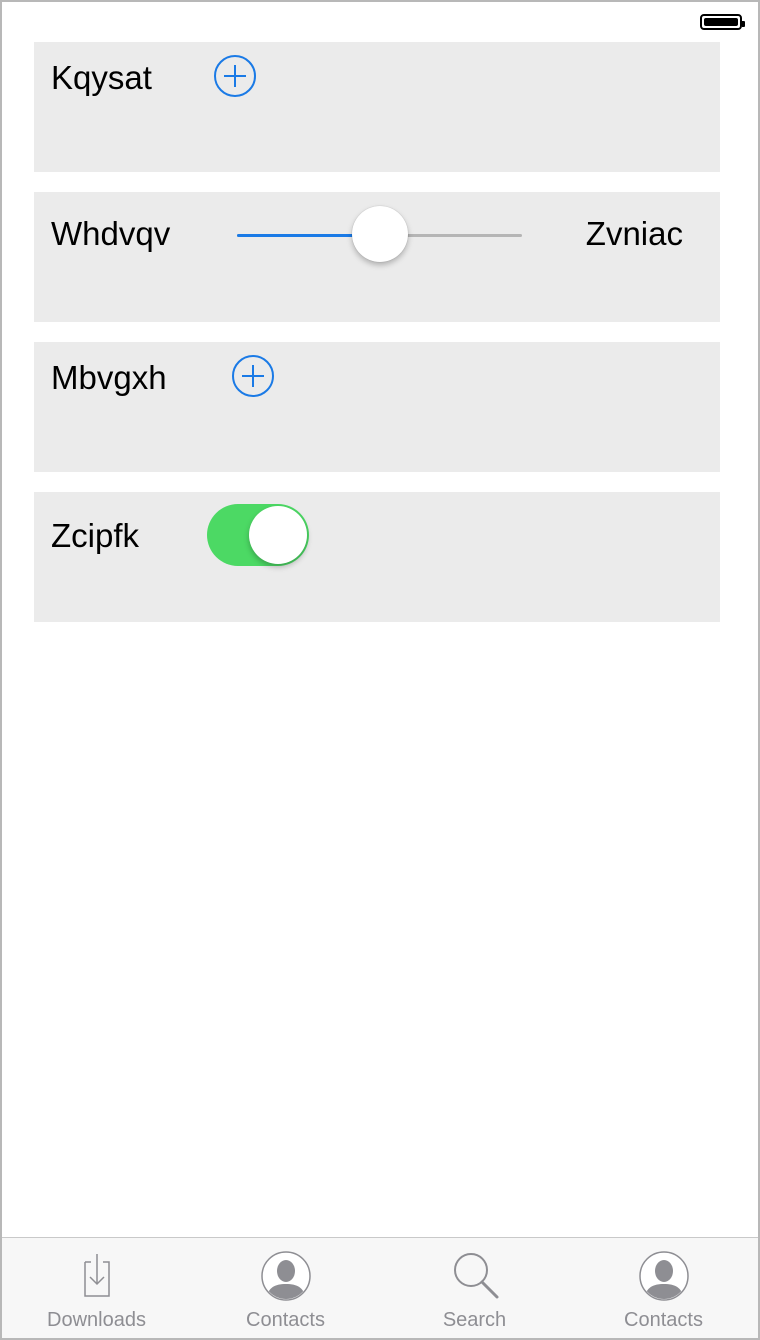  What do you see at coordinates (722, 22) in the screenshot?
I see `battery-icon` at bounding box center [722, 22].